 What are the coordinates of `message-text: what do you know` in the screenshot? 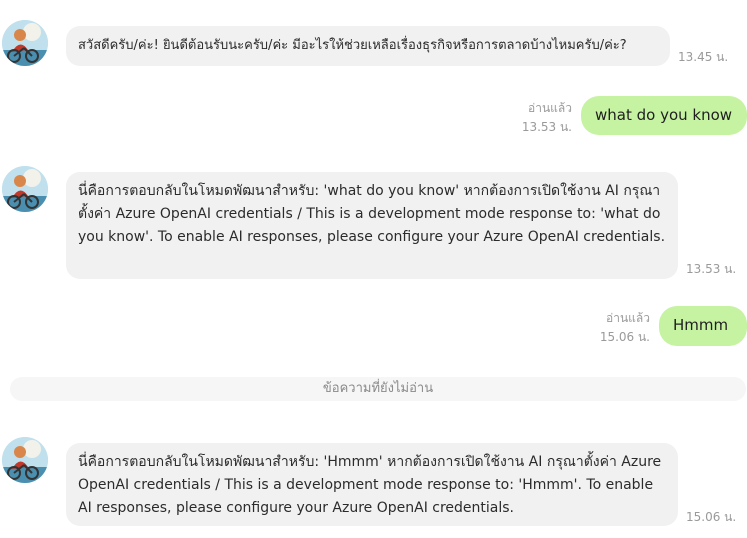 It's located at (664, 115).